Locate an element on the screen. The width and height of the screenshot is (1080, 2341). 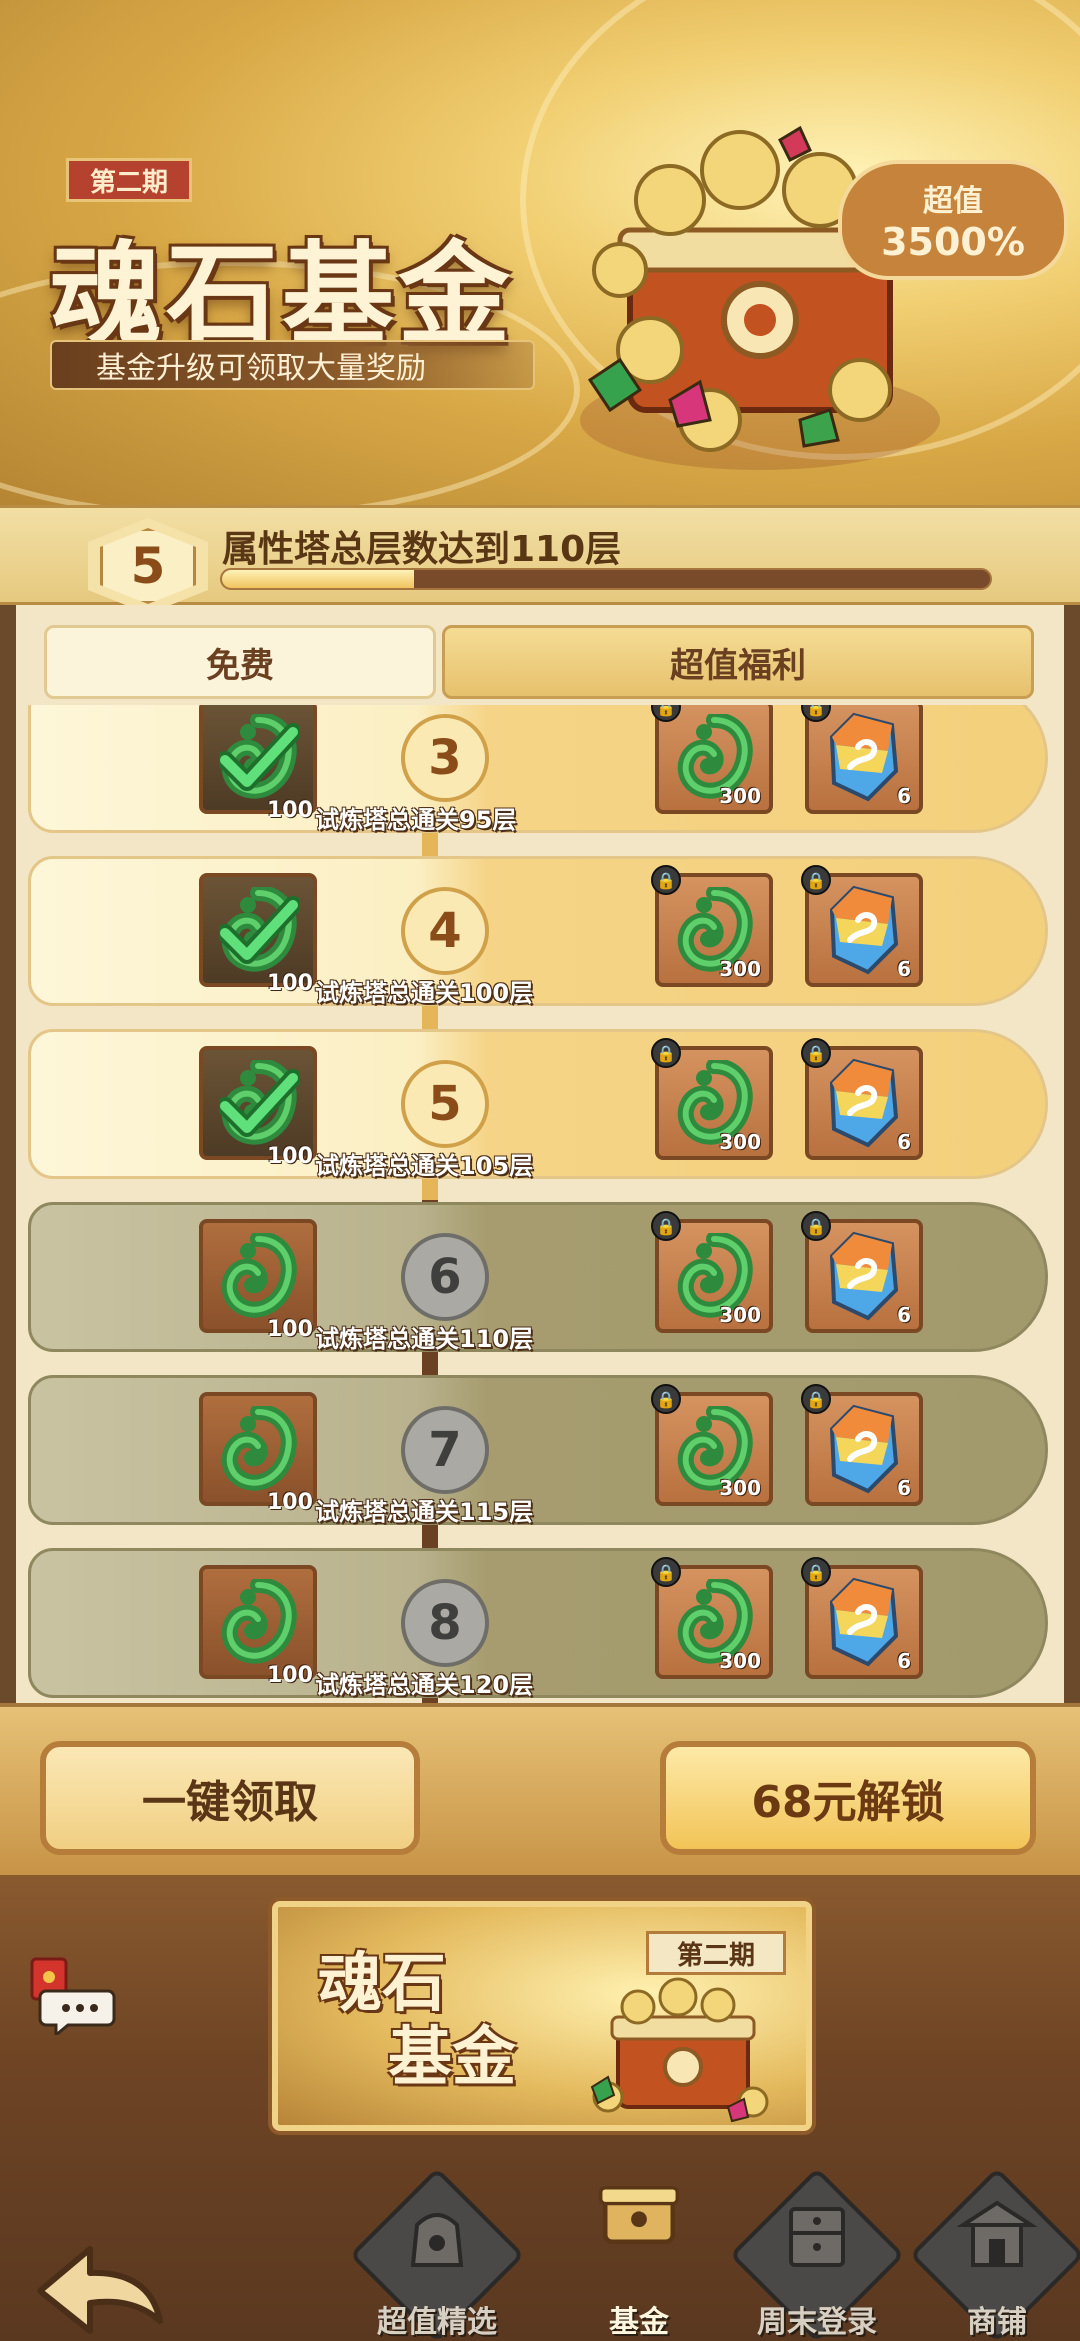
progress-strip: 5 属性塔总层数达到110层 is located at coordinates (540, 559).